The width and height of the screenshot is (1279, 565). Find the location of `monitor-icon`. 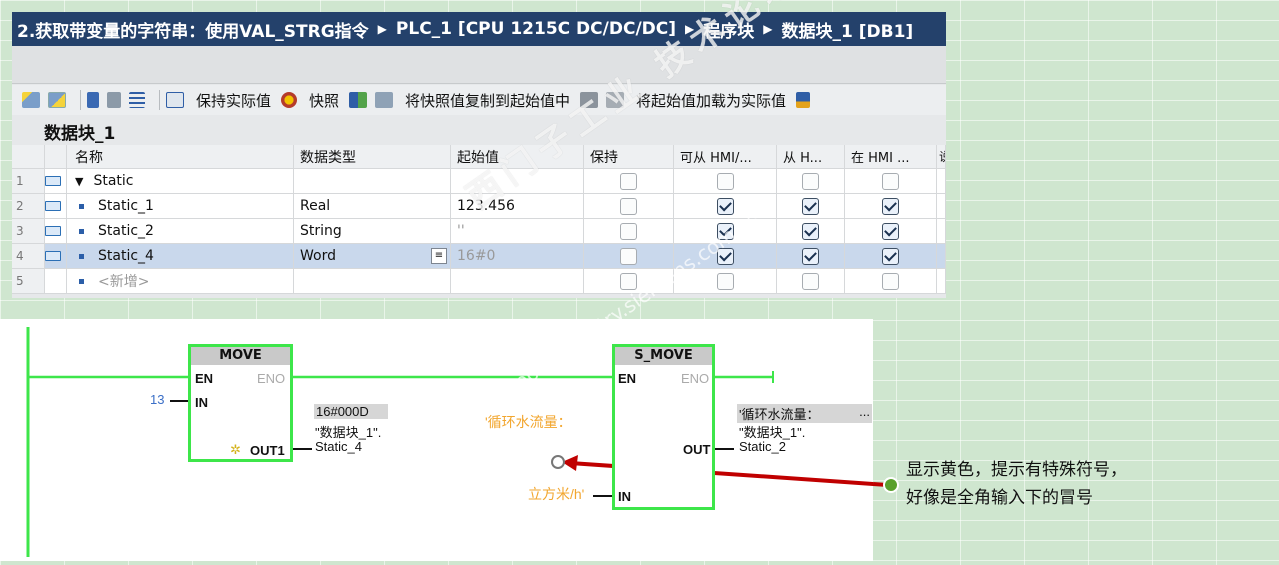

monitor-icon is located at coordinates (175, 100).